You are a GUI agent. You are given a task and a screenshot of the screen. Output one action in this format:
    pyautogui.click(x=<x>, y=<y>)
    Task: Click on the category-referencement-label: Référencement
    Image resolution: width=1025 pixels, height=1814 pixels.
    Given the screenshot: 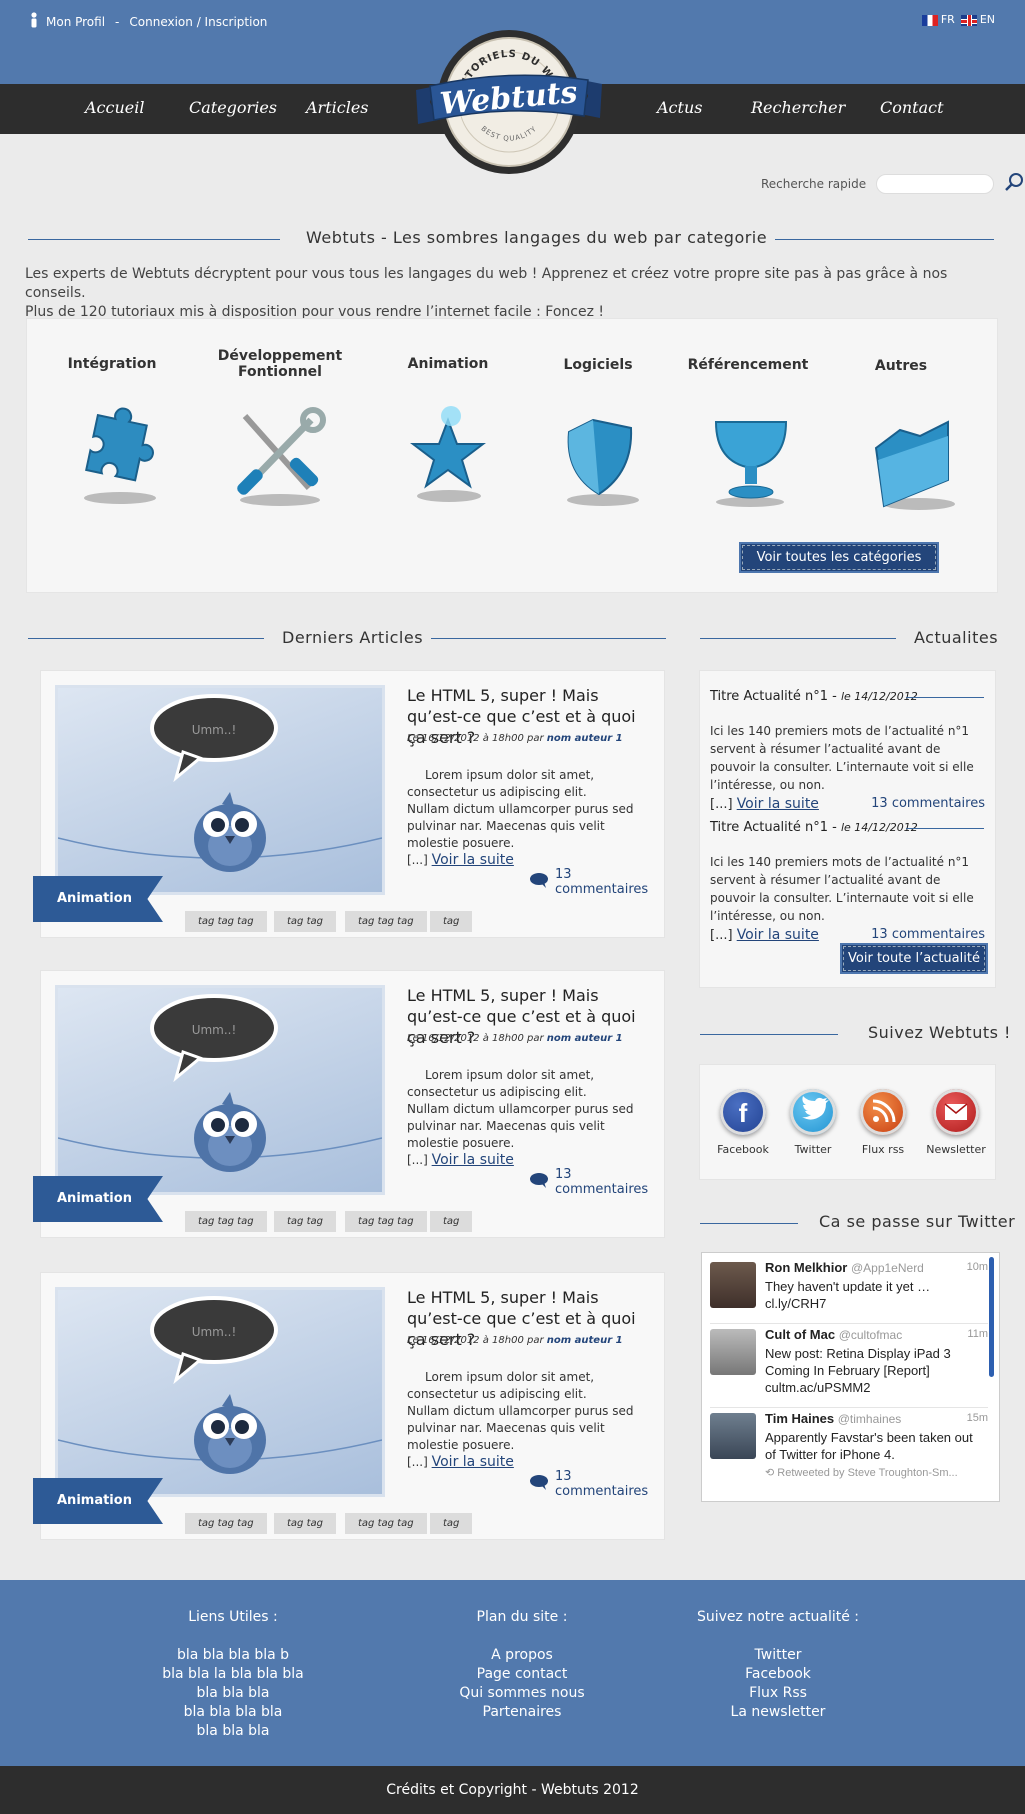 What is the action you would take?
    pyautogui.click(x=748, y=365)
    